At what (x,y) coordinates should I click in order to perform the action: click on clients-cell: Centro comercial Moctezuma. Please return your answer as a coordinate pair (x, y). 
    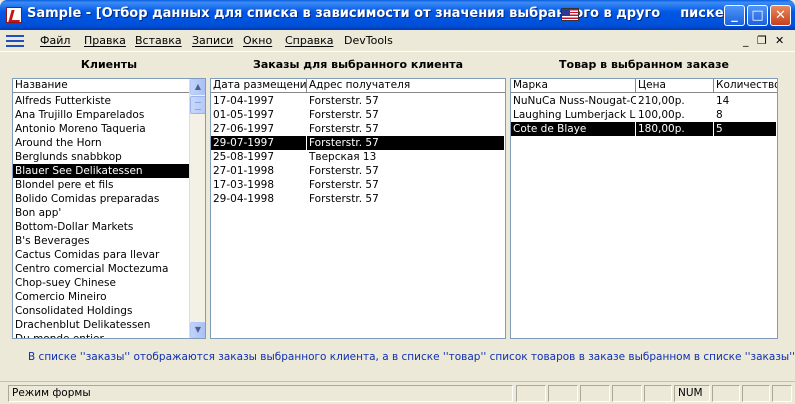
    Looking at the image, I should click on (92, 269).